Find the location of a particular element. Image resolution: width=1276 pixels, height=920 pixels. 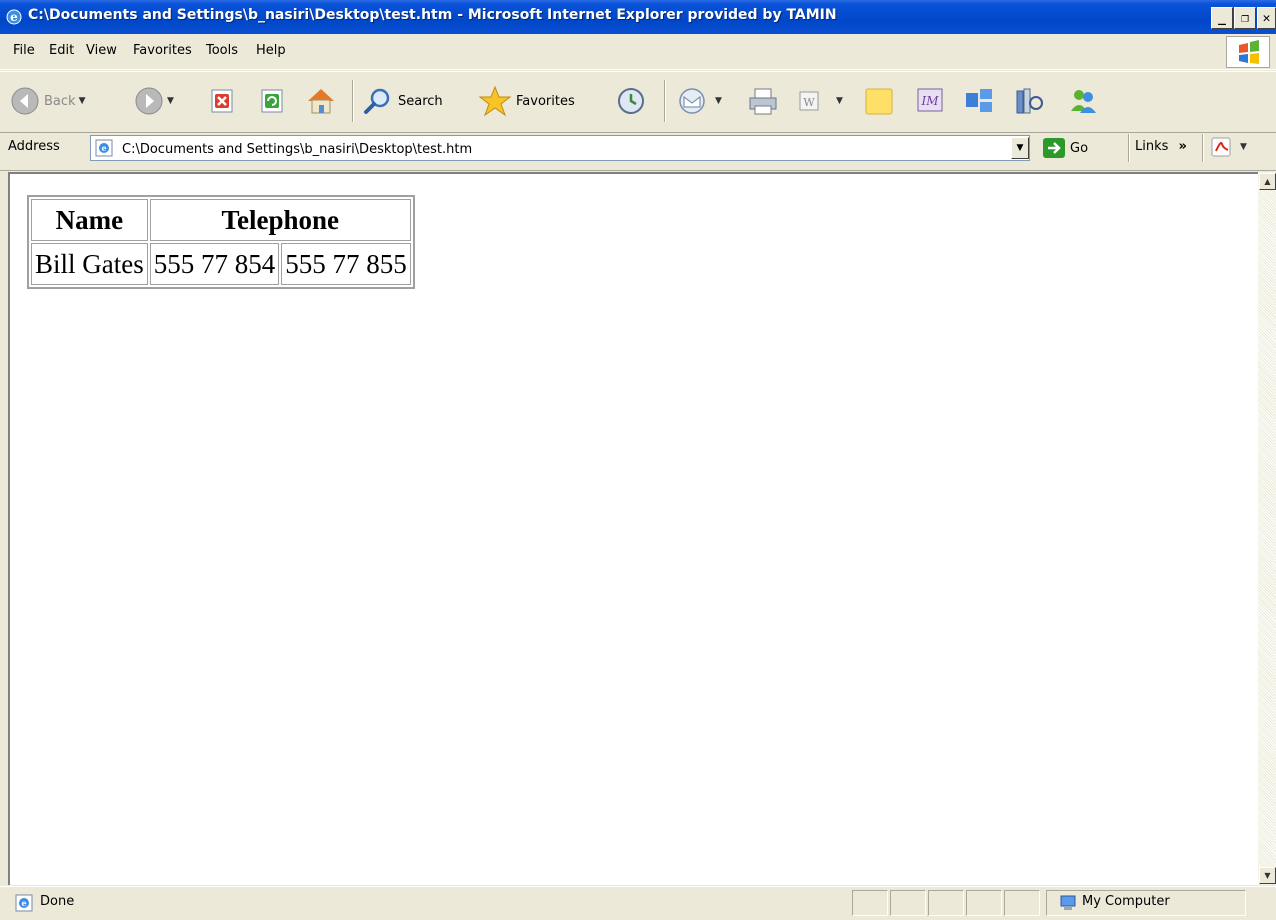

forward-dropdown-icon: ▼ is located at coordinates (170, 101).